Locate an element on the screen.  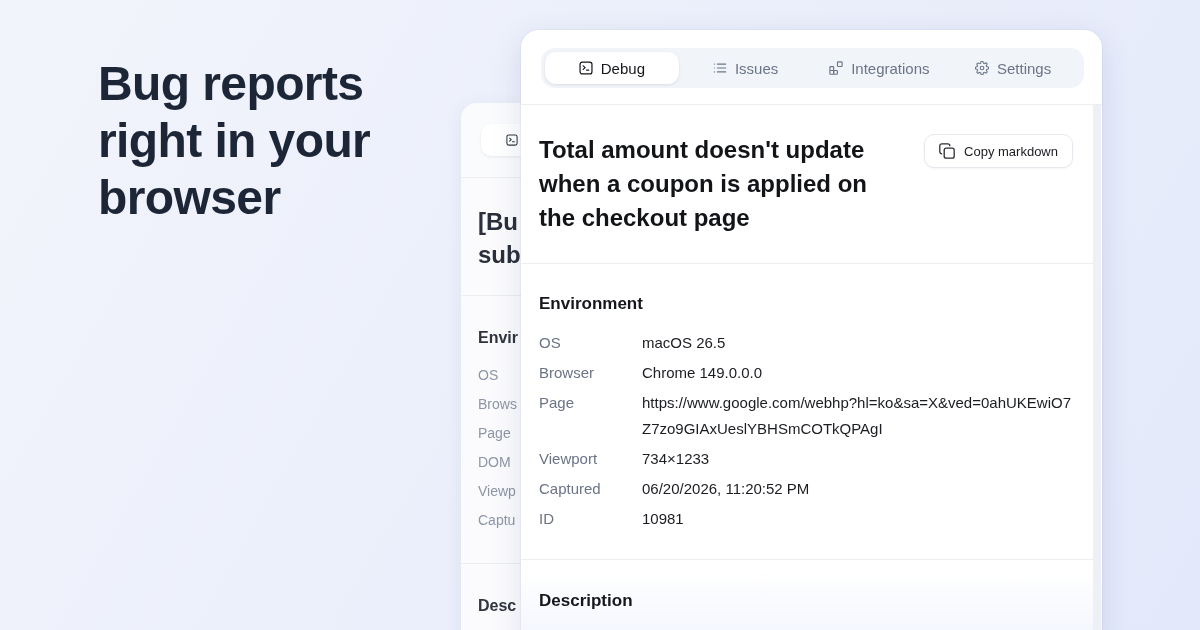
field-label: Browser is located at coordinates (567, 373).